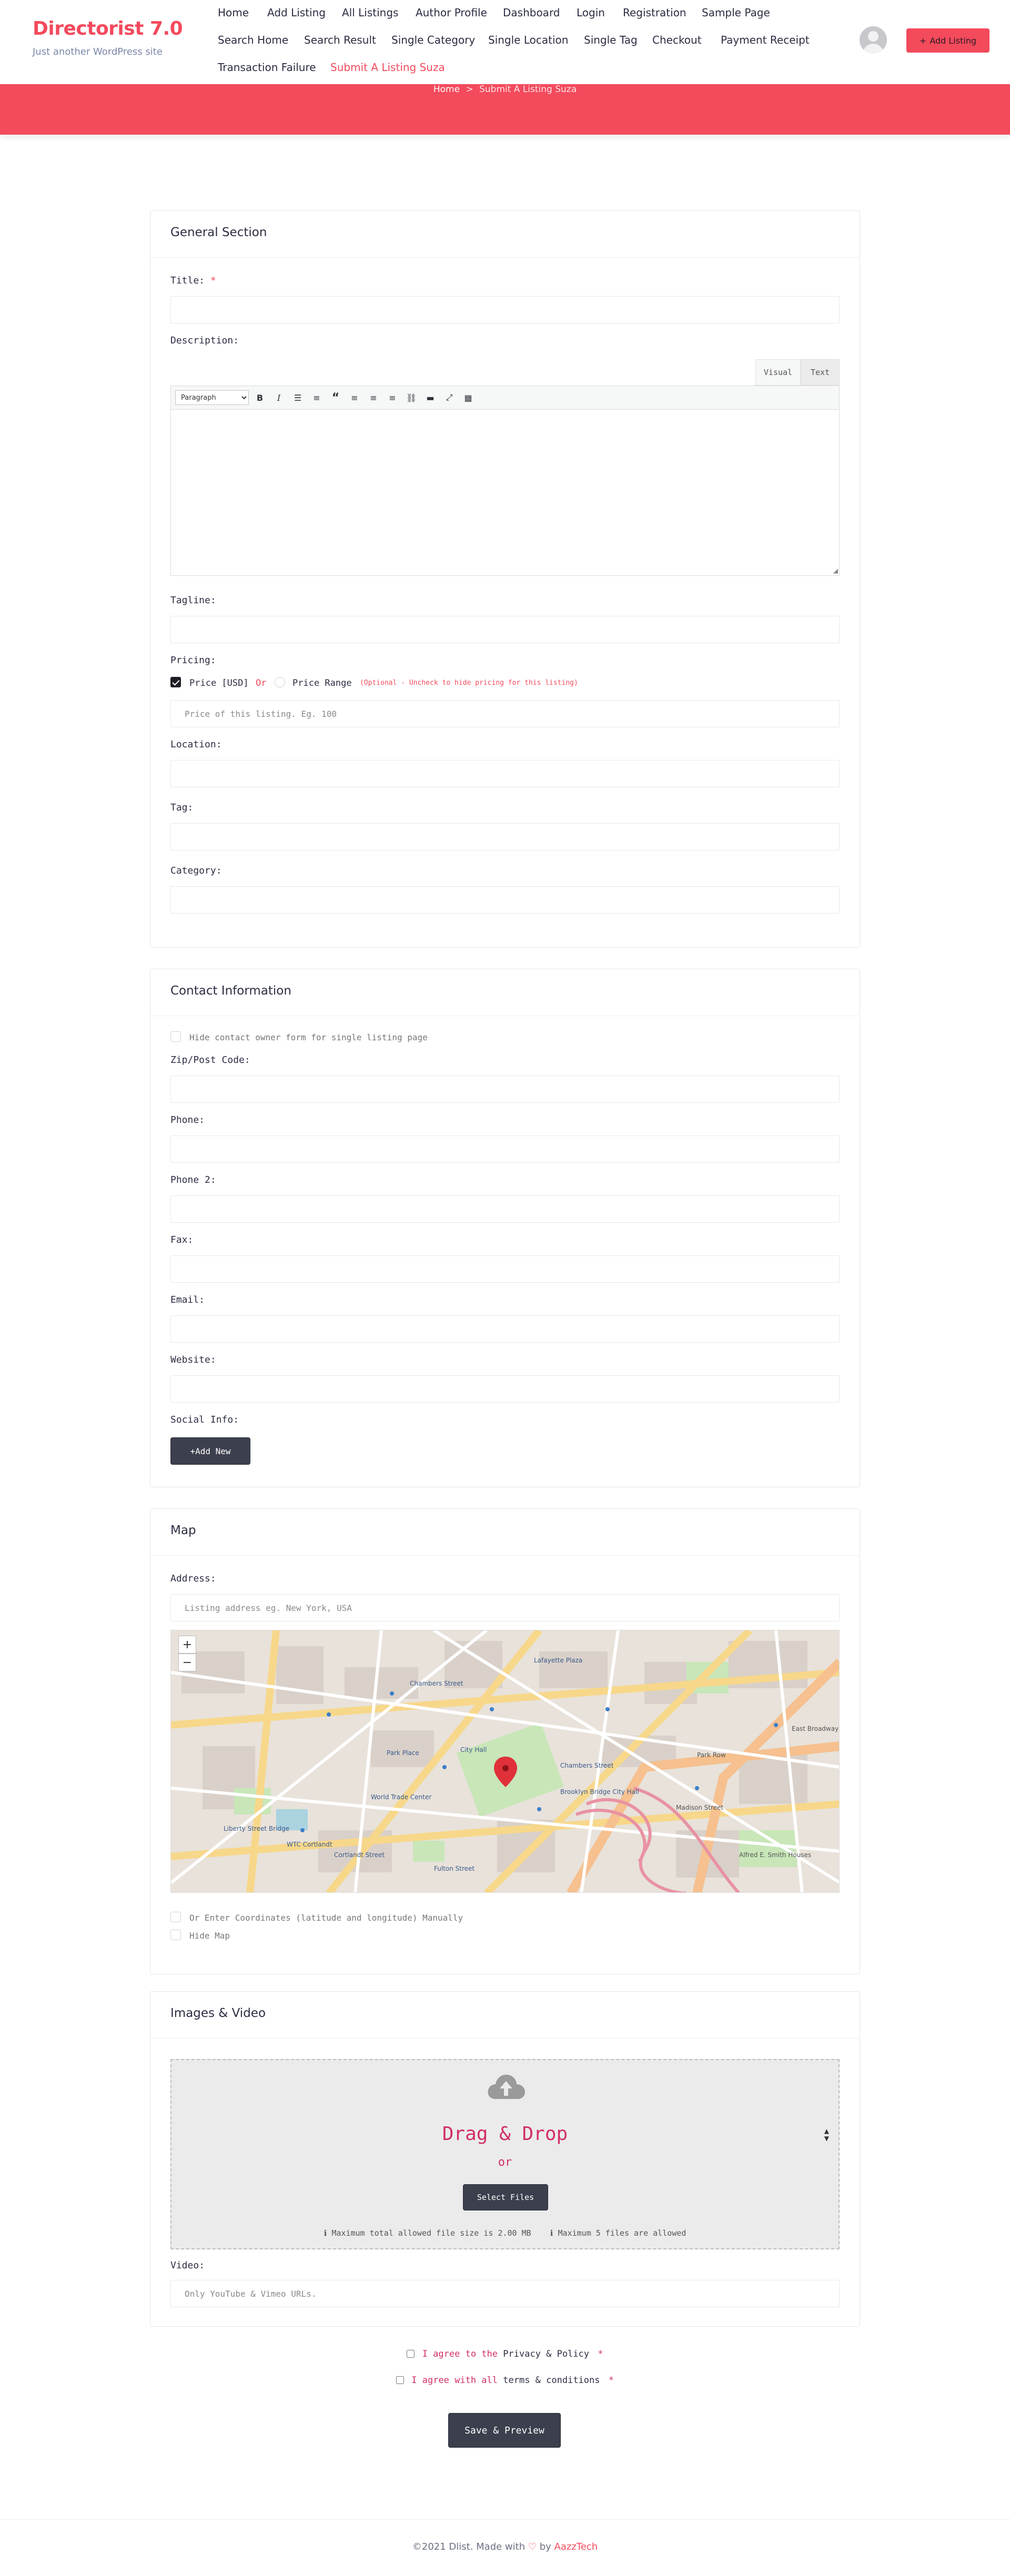 The height and width of the screenshot is (2576, 1010). I want to click on phone2-input, so click(505, 1209).